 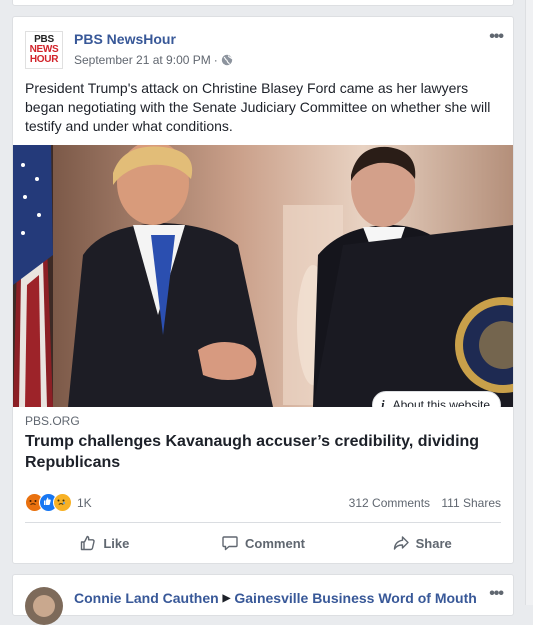 I want to click on next-post-group: Gainesville Business Word of Mouth, so click(x=355, y=598).